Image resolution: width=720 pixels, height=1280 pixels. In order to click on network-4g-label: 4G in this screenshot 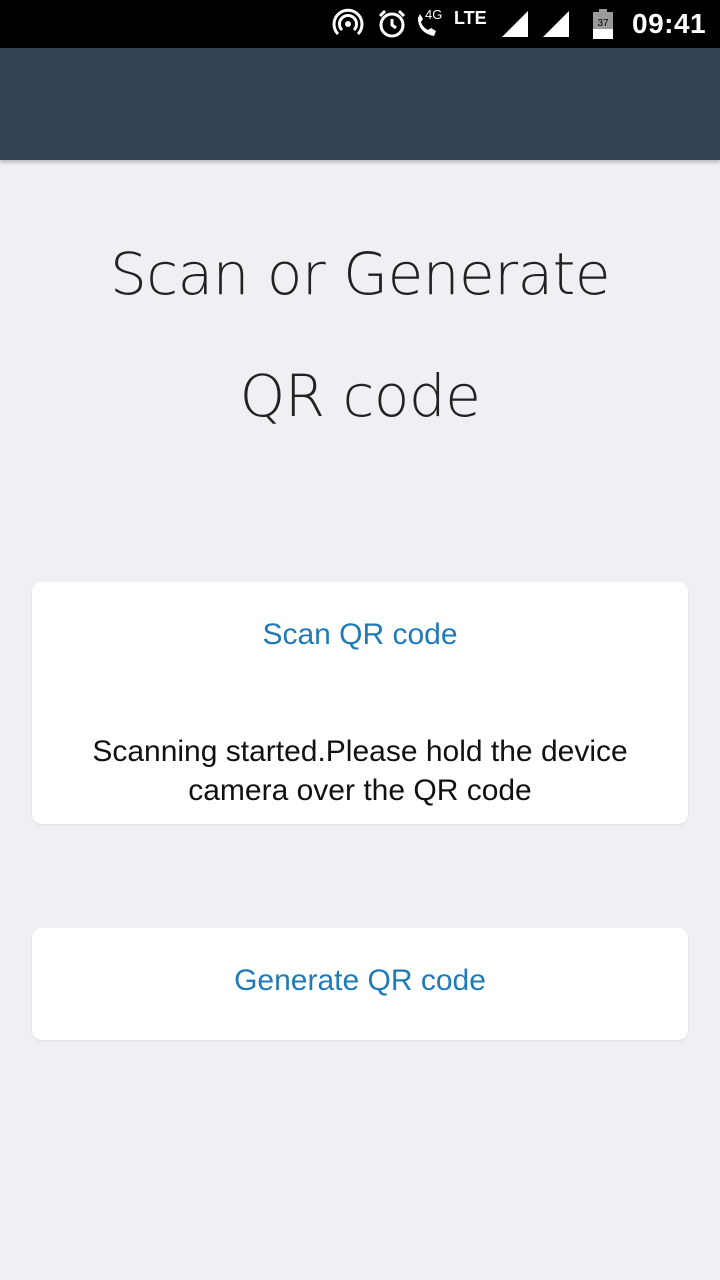, I will do `click(434, 14)`.